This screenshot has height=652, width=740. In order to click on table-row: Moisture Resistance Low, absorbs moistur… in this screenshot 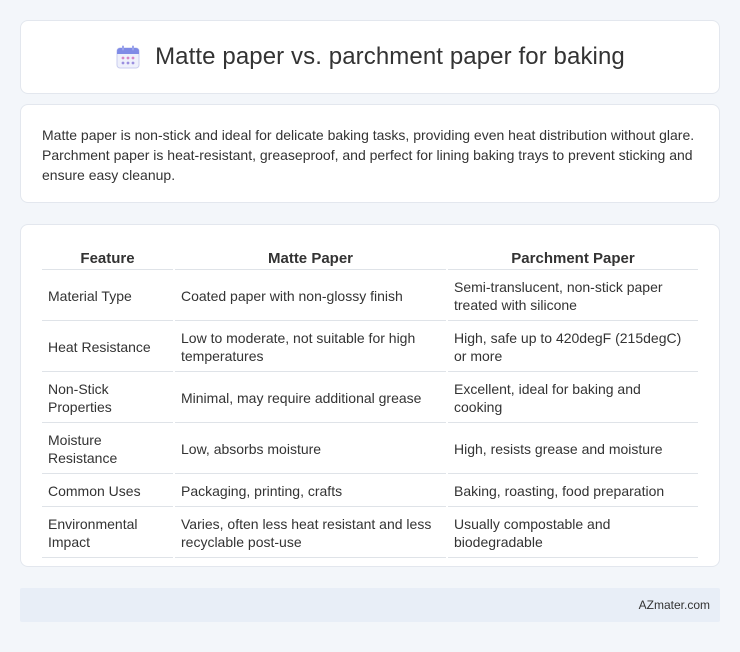, I will do `click(370, 449)`.